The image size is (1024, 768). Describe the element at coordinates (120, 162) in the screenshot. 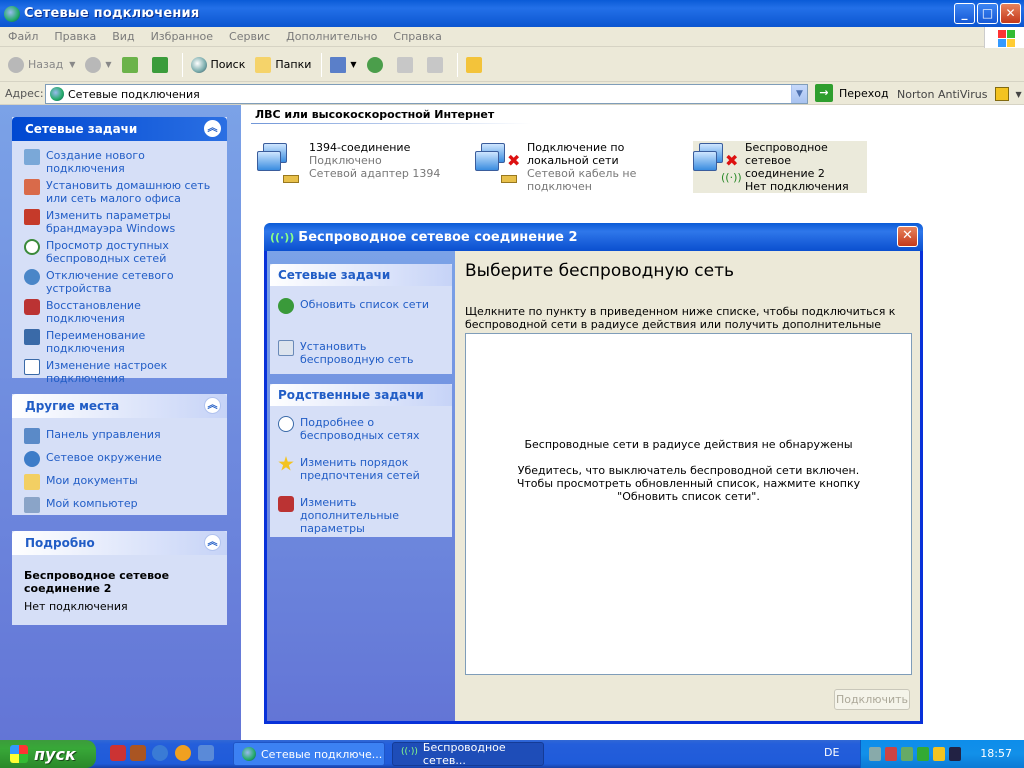

I see `task-create-connection: Создание нового подключения` at that location.